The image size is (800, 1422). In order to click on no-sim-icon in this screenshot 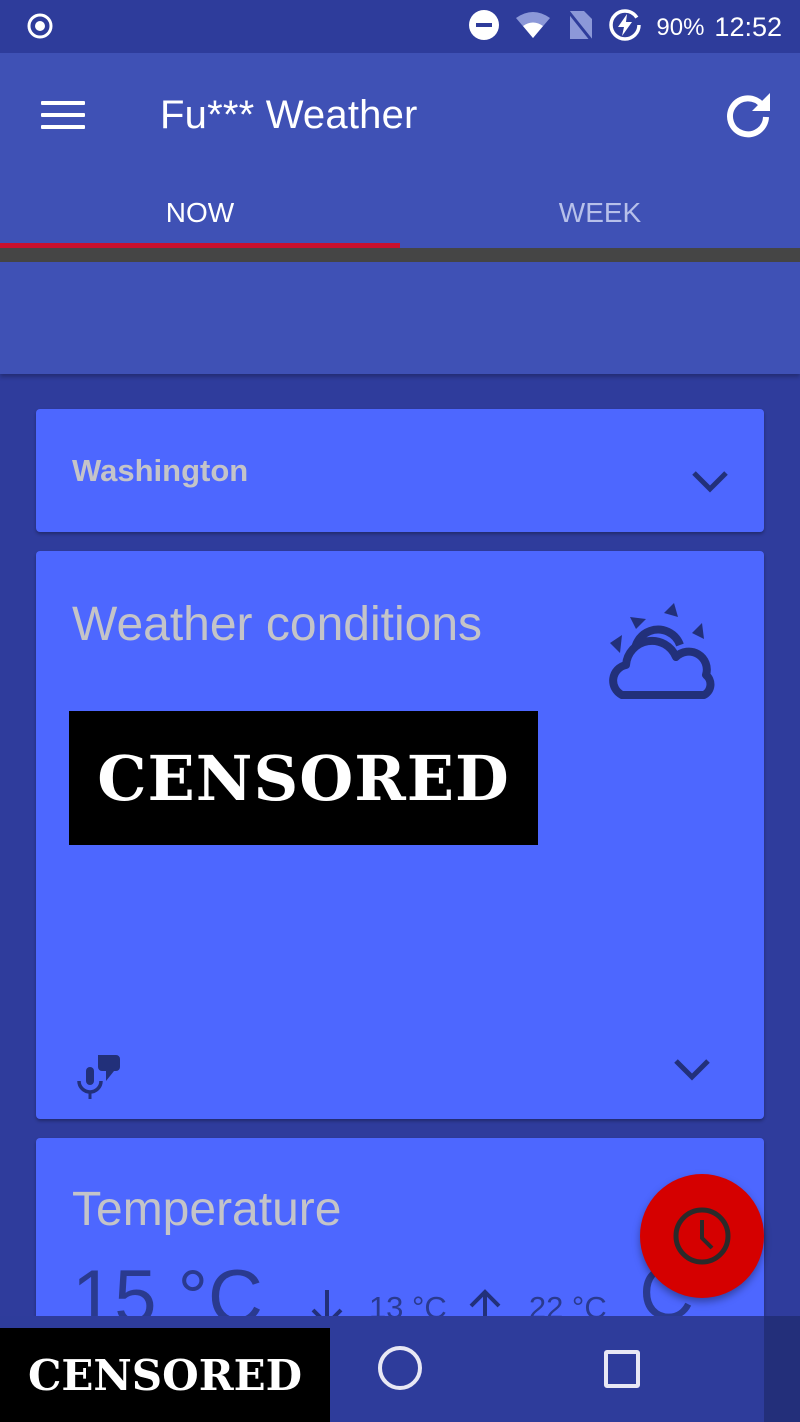, I will do `click(580, 27)`.